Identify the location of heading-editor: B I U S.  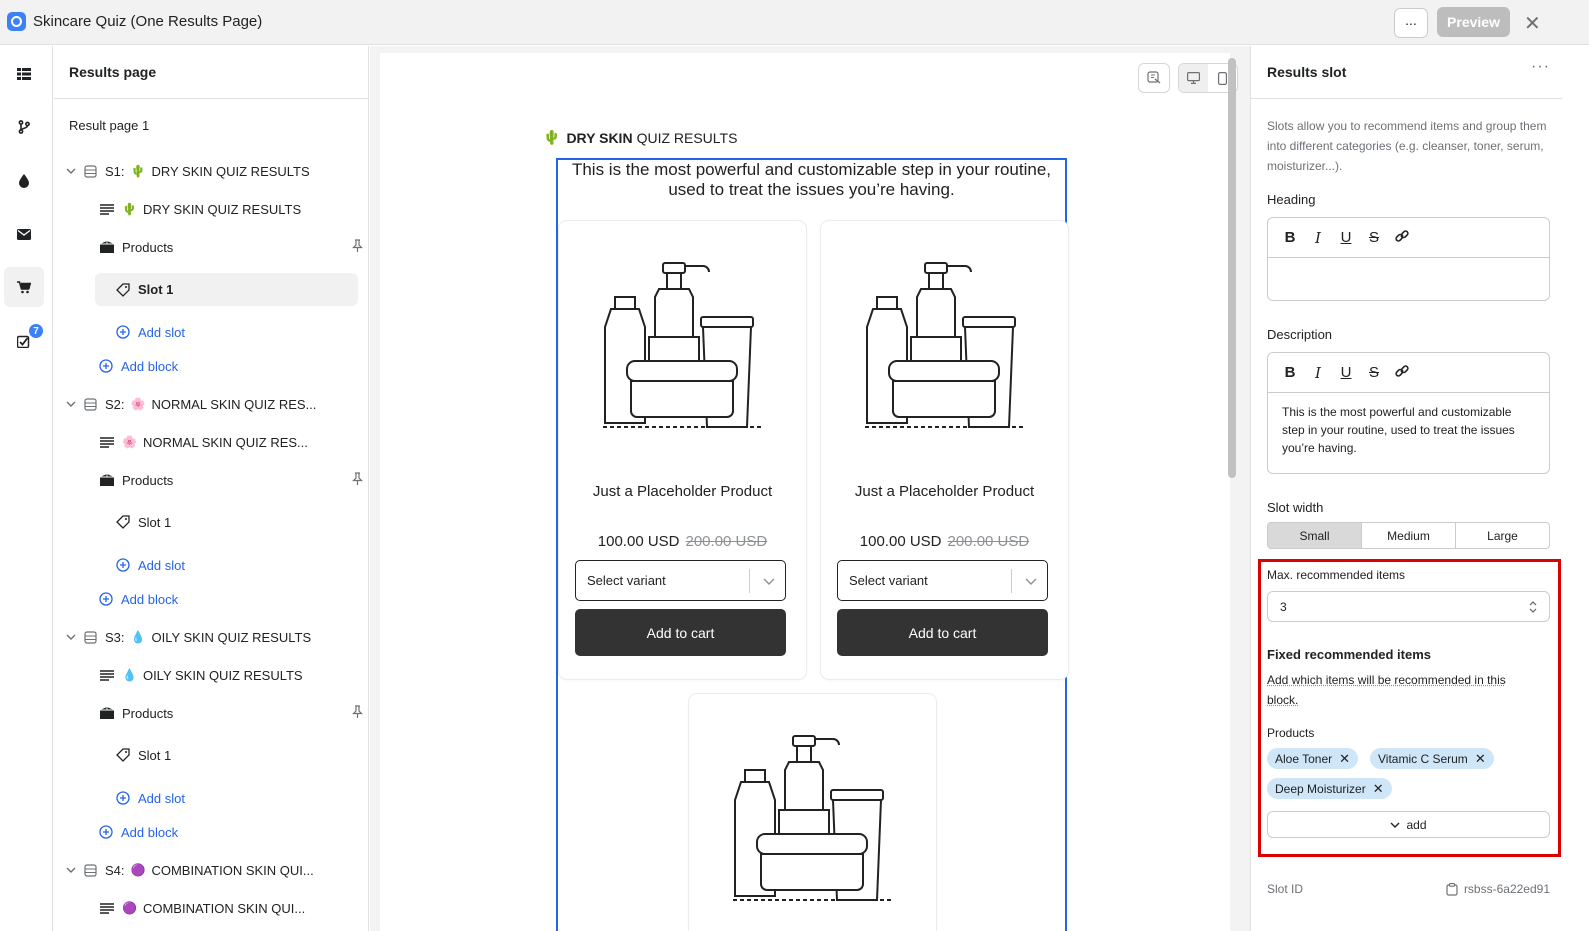
(1408, 259).